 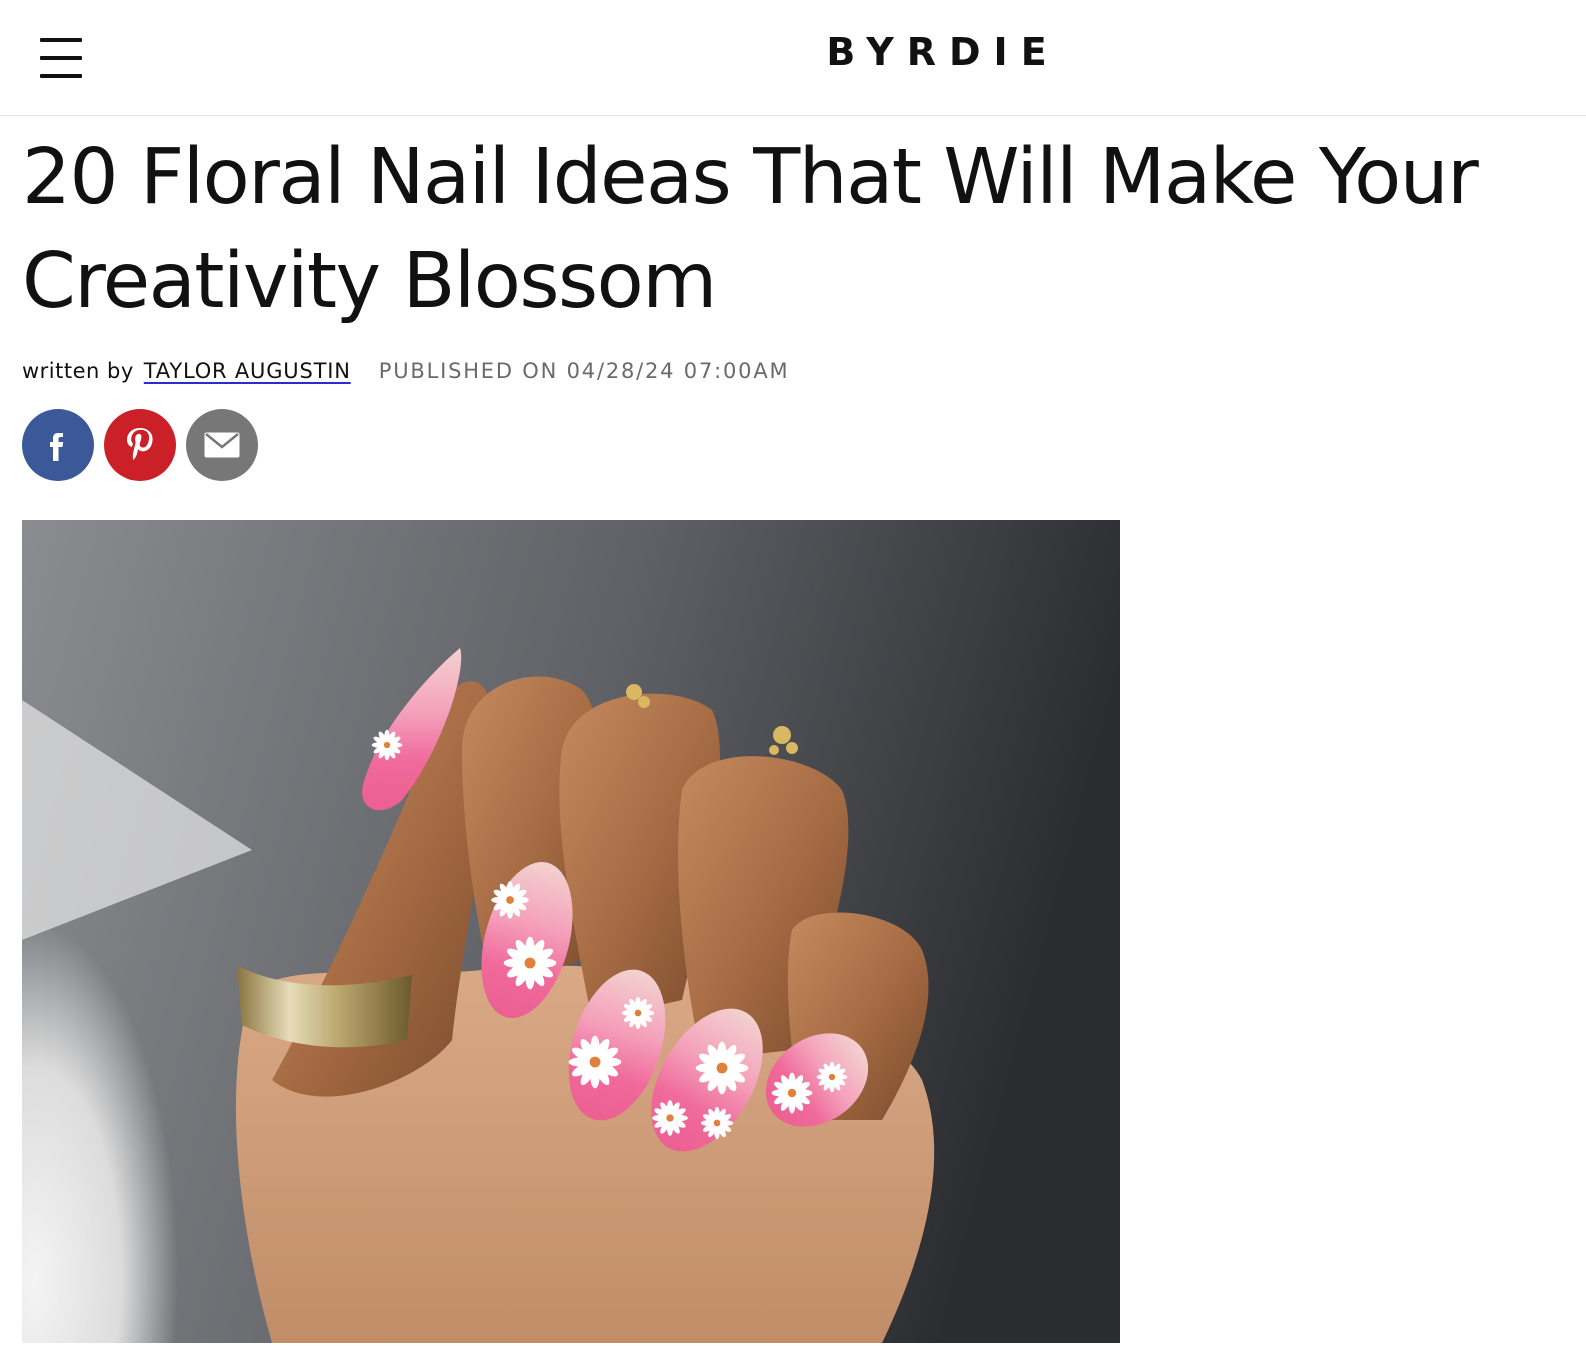 I want to click on menu-line, so click(x=61, y=76).